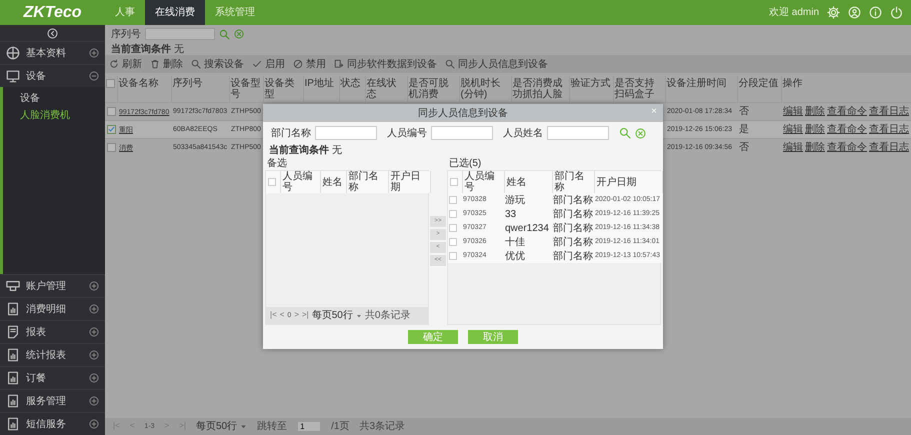 This screenshot has height=435, width=911. I want to click on search-field, so click(180, 34).